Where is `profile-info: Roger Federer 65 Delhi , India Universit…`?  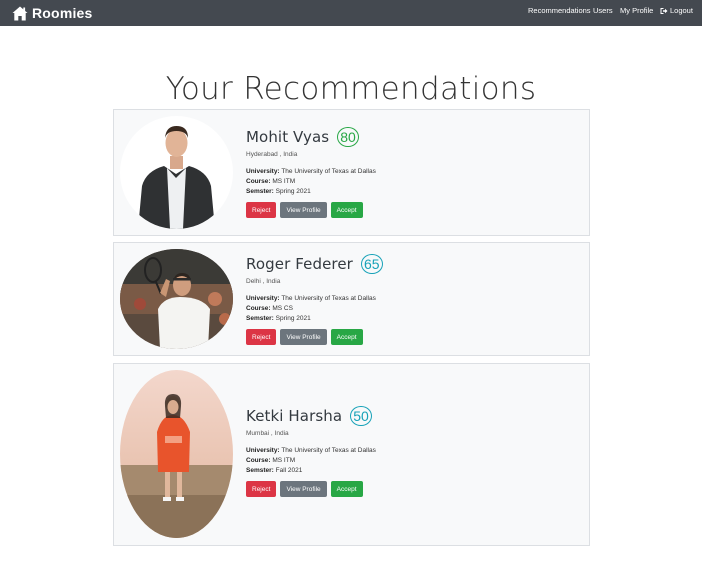
profile-info: Roger Federer 65 Delhi , India Universit… is located at coordinates (314, 299).